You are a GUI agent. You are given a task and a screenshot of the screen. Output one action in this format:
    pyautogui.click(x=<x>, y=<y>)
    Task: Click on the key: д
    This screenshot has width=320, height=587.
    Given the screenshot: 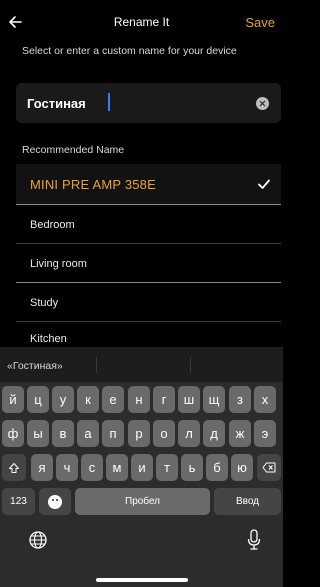 What is the action you would take?
    pyautogui.click(x=214, y=433)
    